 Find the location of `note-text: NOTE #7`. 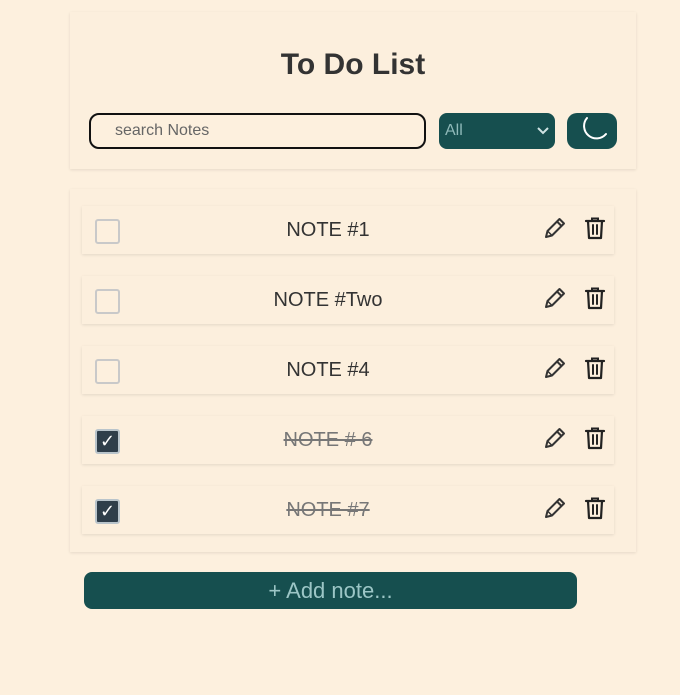

note-text: NOTE #7 is located at coordinates (328, 509).